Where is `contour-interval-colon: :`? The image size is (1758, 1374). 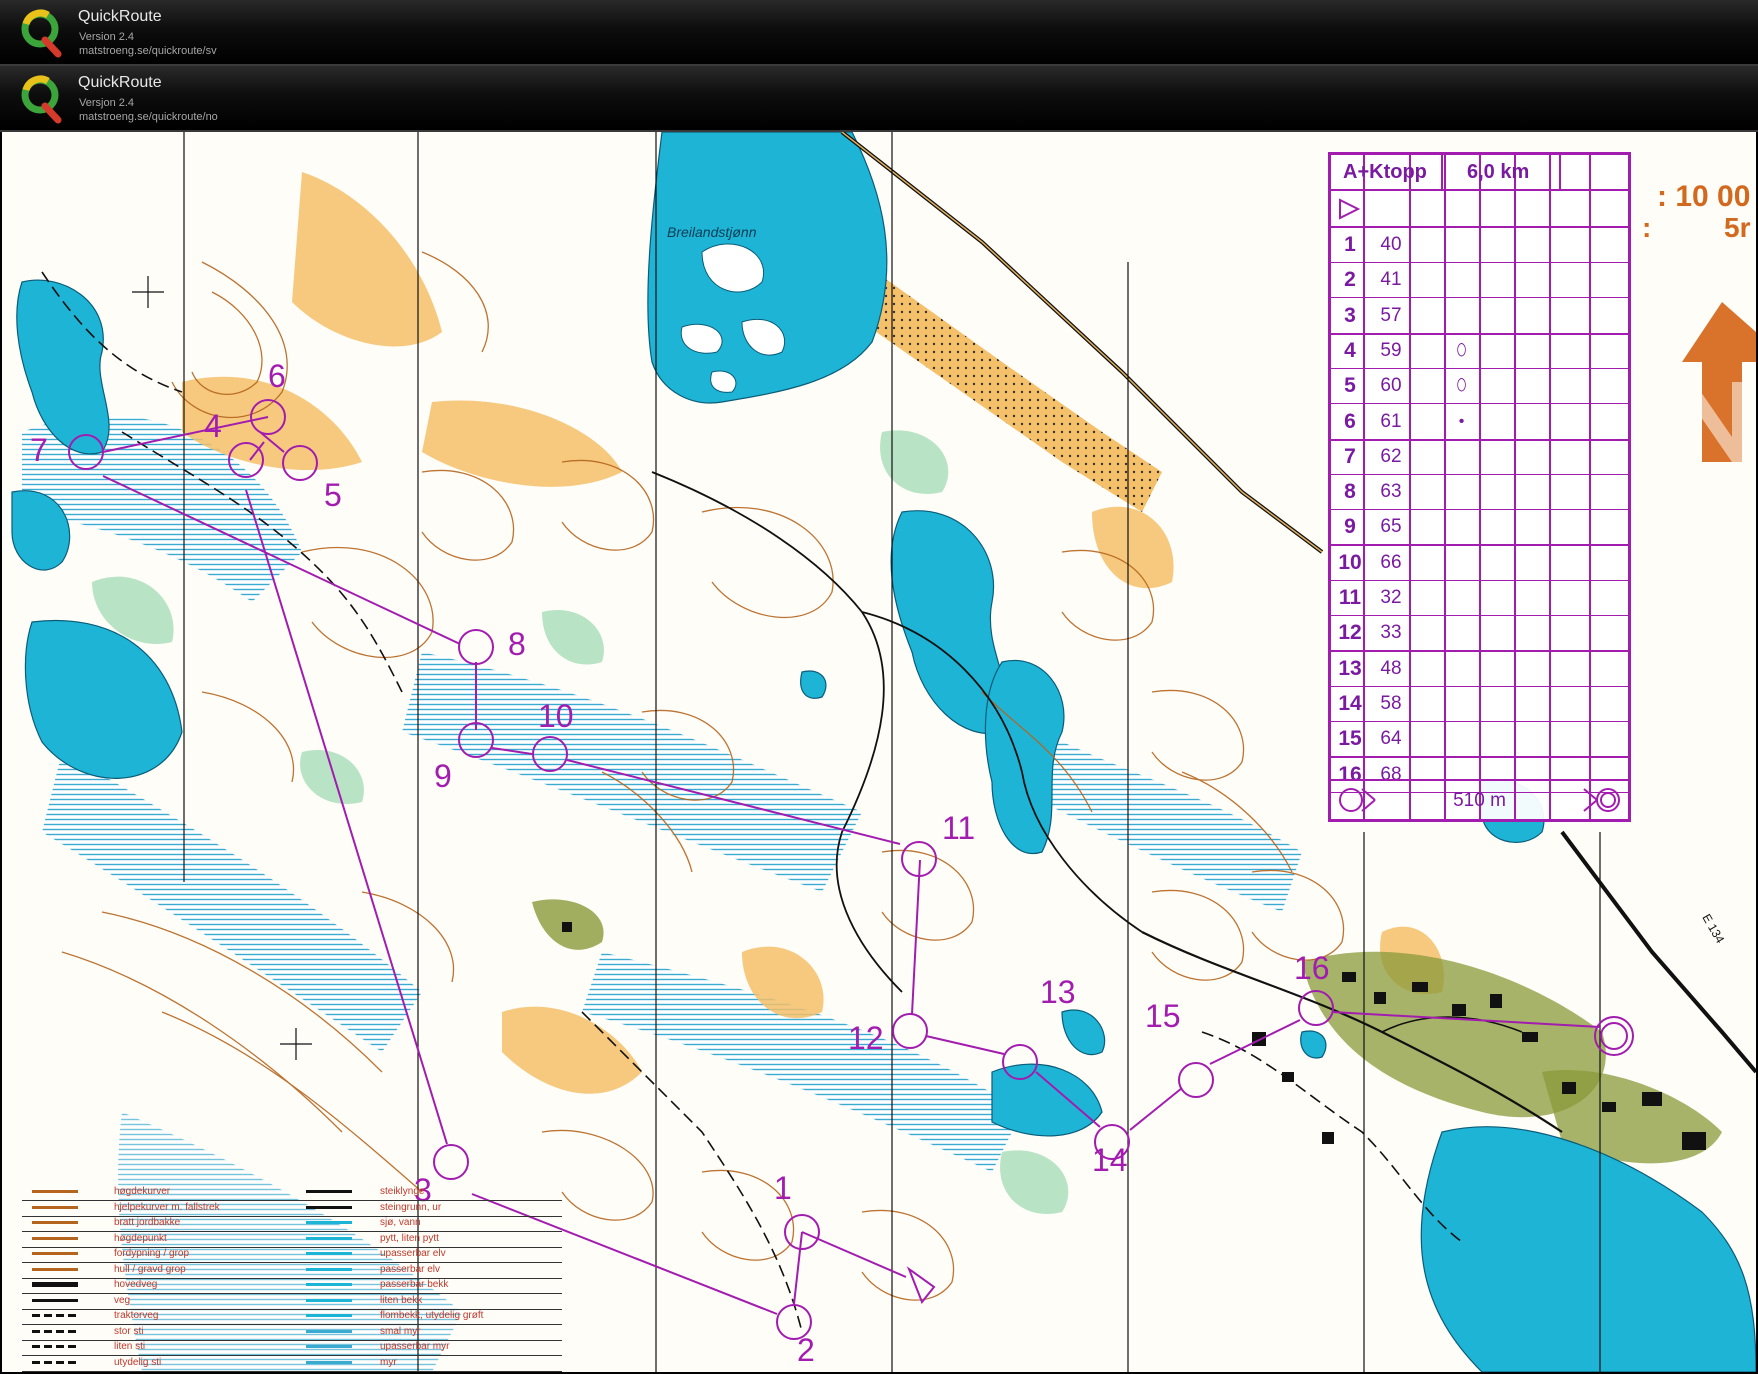
contour-interval-colon: : is located at coordinates (1647, 227).